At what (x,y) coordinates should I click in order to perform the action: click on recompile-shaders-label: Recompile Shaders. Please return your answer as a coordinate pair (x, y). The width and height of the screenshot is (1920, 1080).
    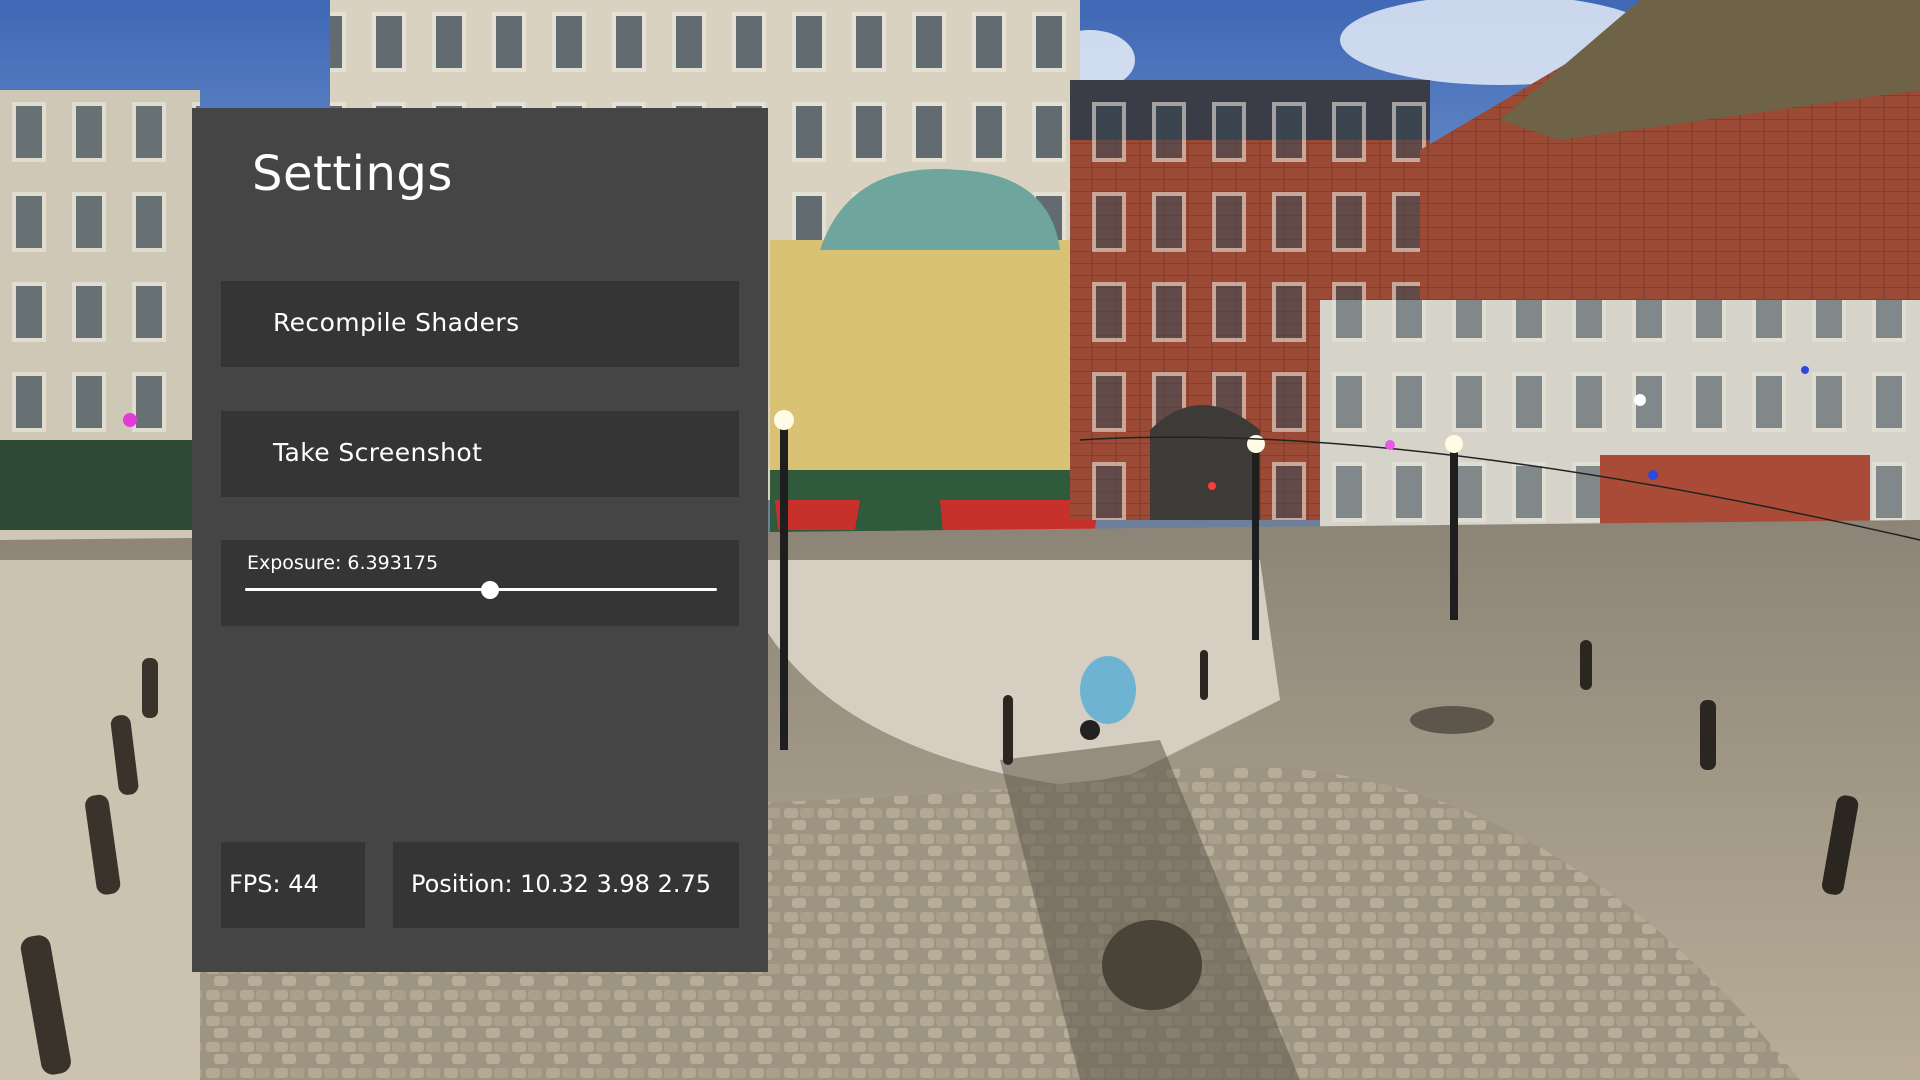
    Looking at the image, I should click on (396, 322).